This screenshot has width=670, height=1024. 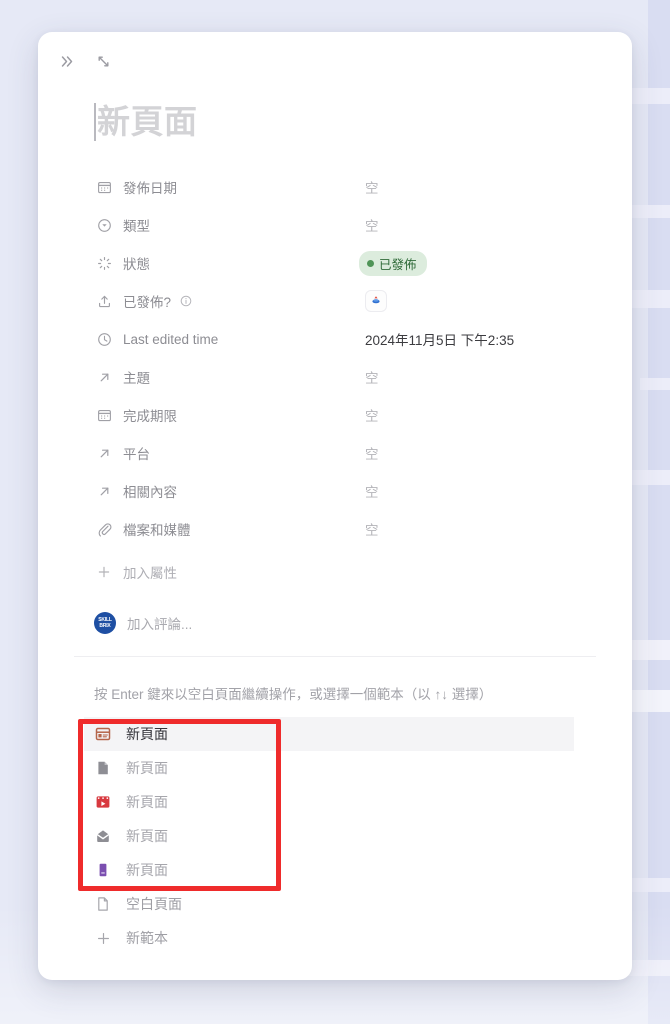 I want to click on paperclip-icon, so click(x=104, y=529).